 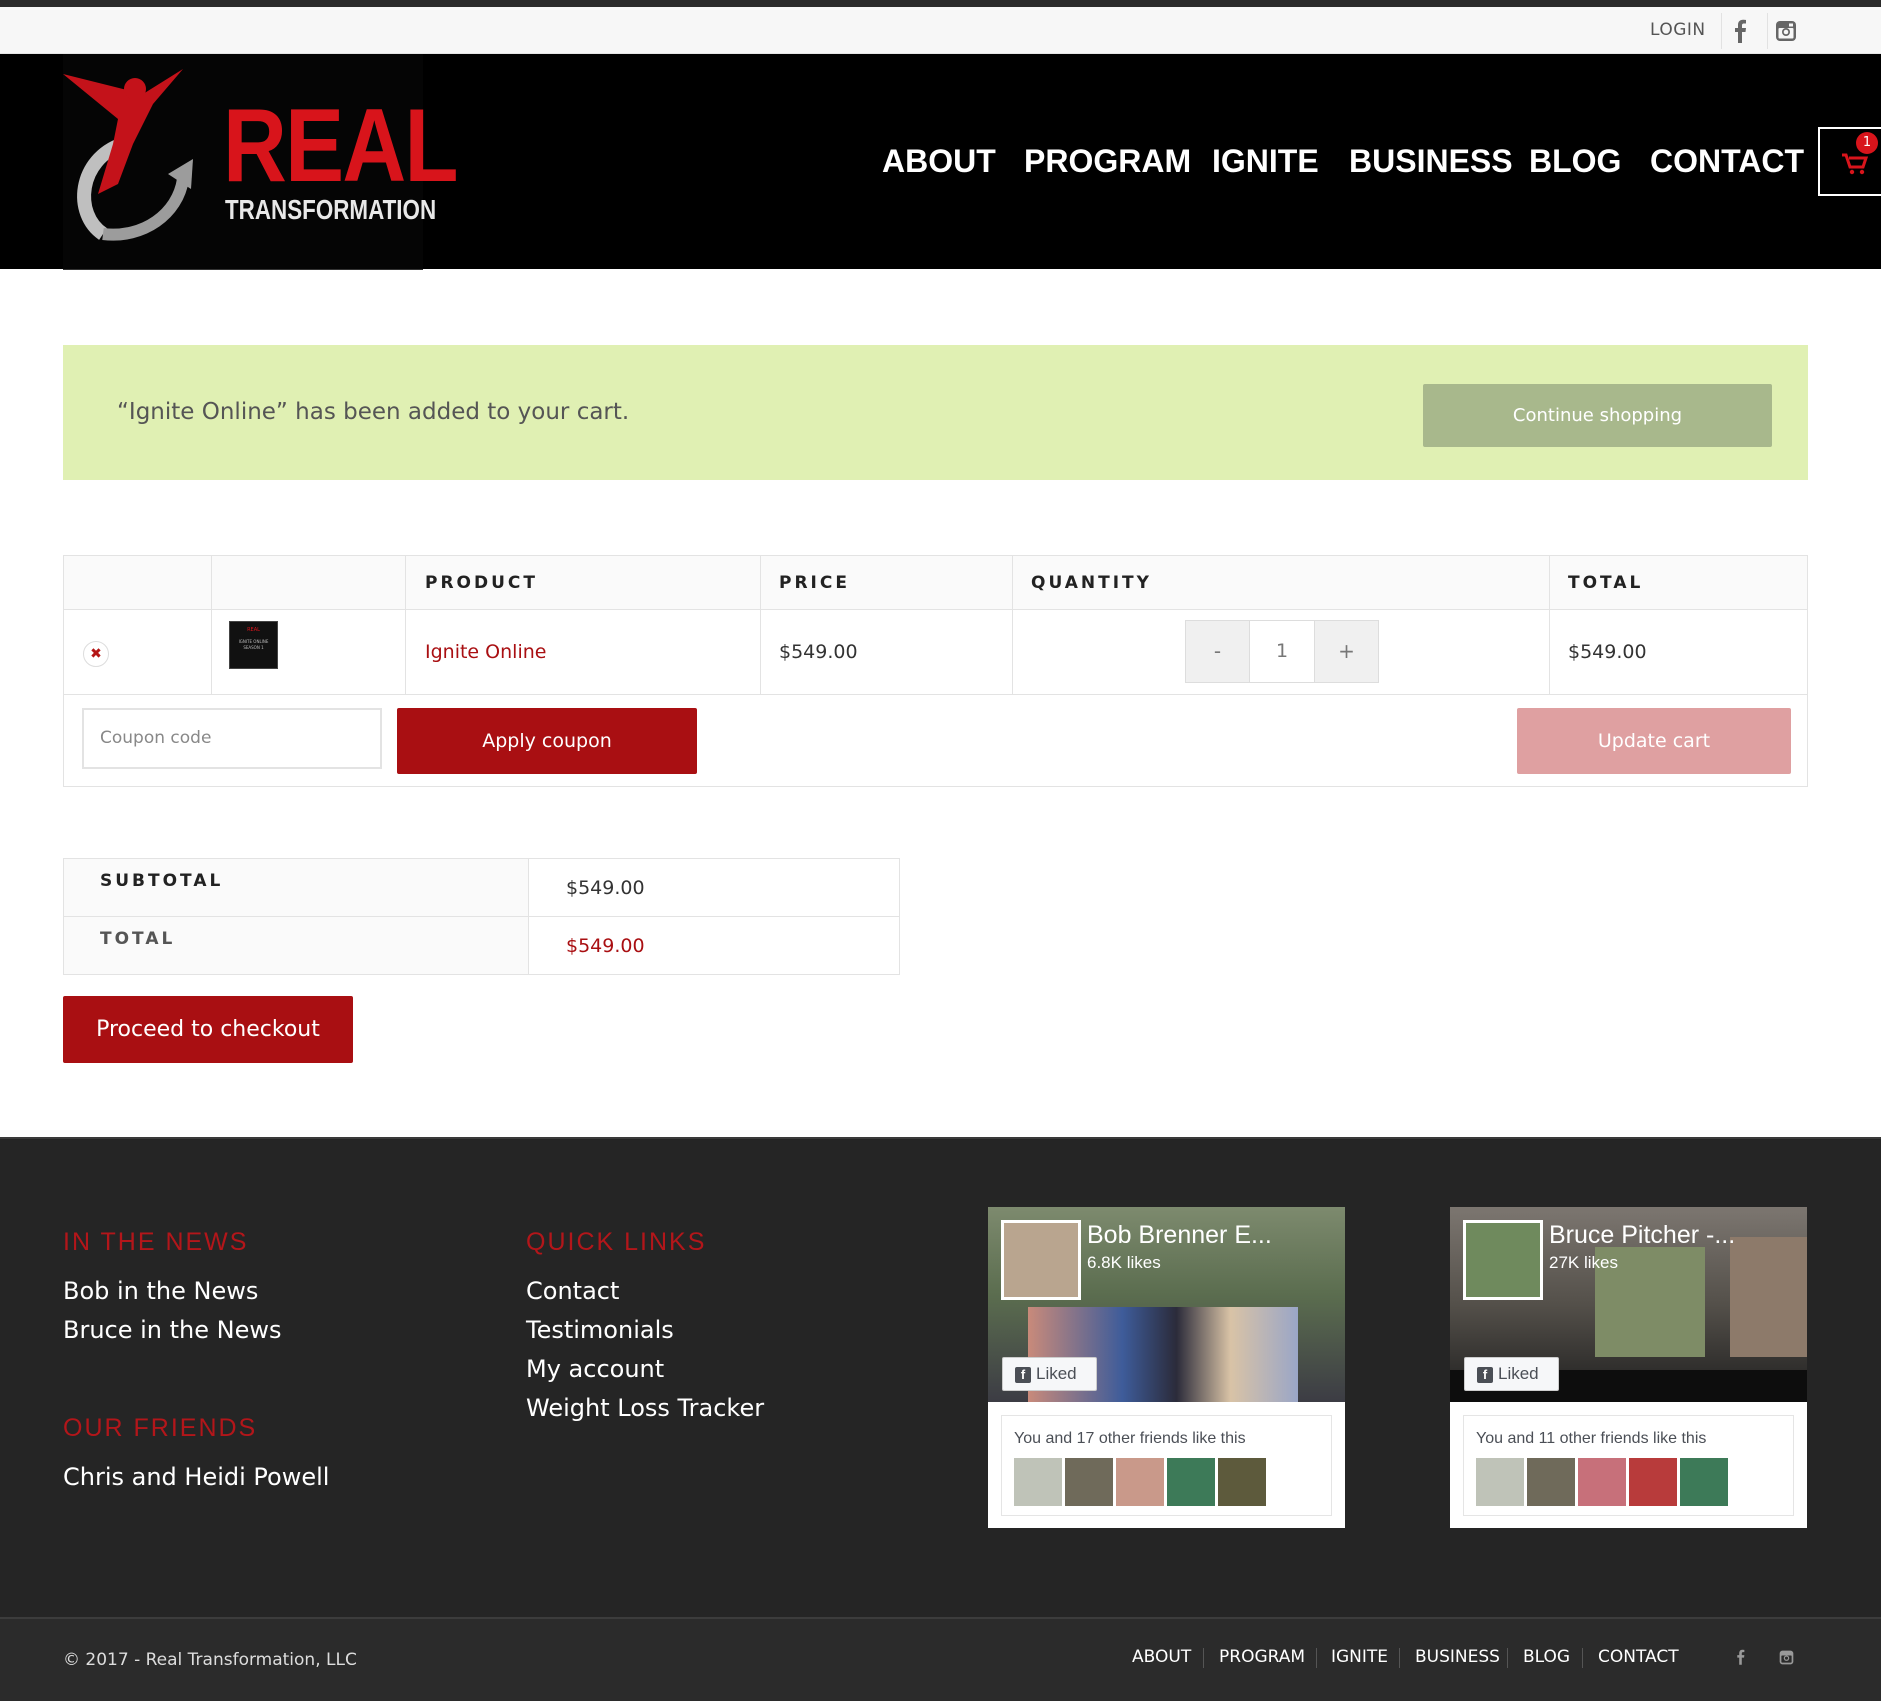 What do you see at coordinates (935, 694) in the screenshot?
I see `row-divider` at bounding box center [935, 694].